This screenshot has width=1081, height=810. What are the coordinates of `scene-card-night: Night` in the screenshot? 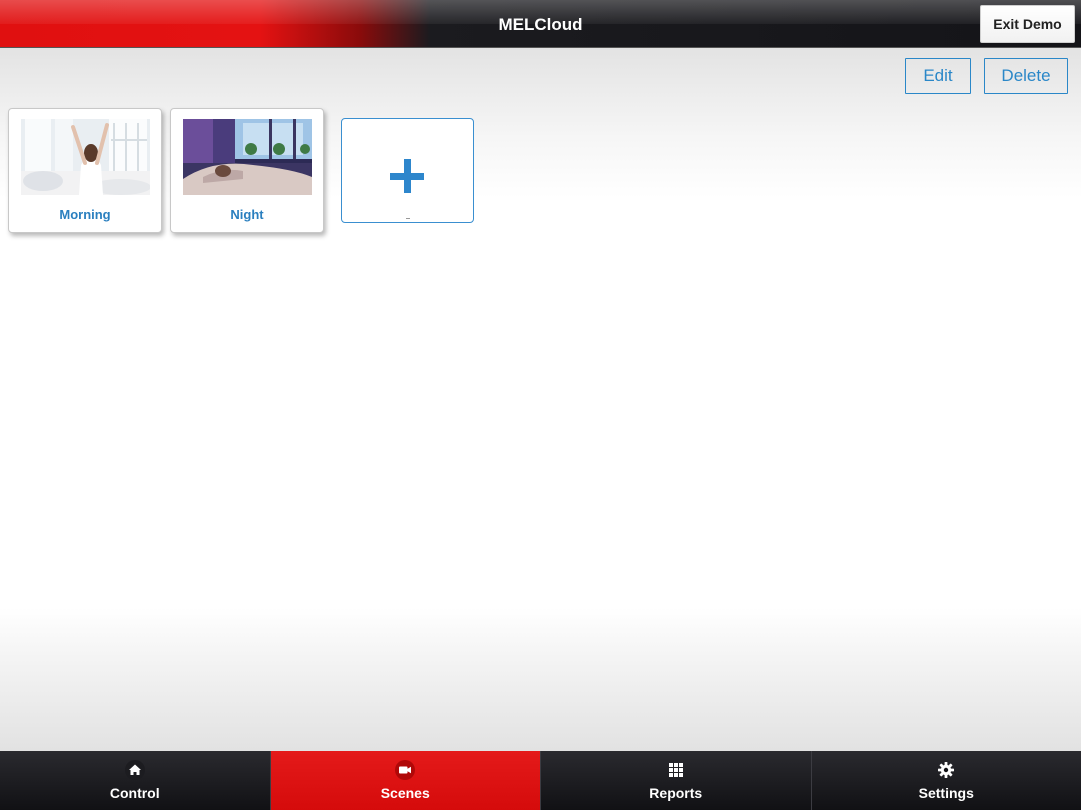 It's located at (247, 170).